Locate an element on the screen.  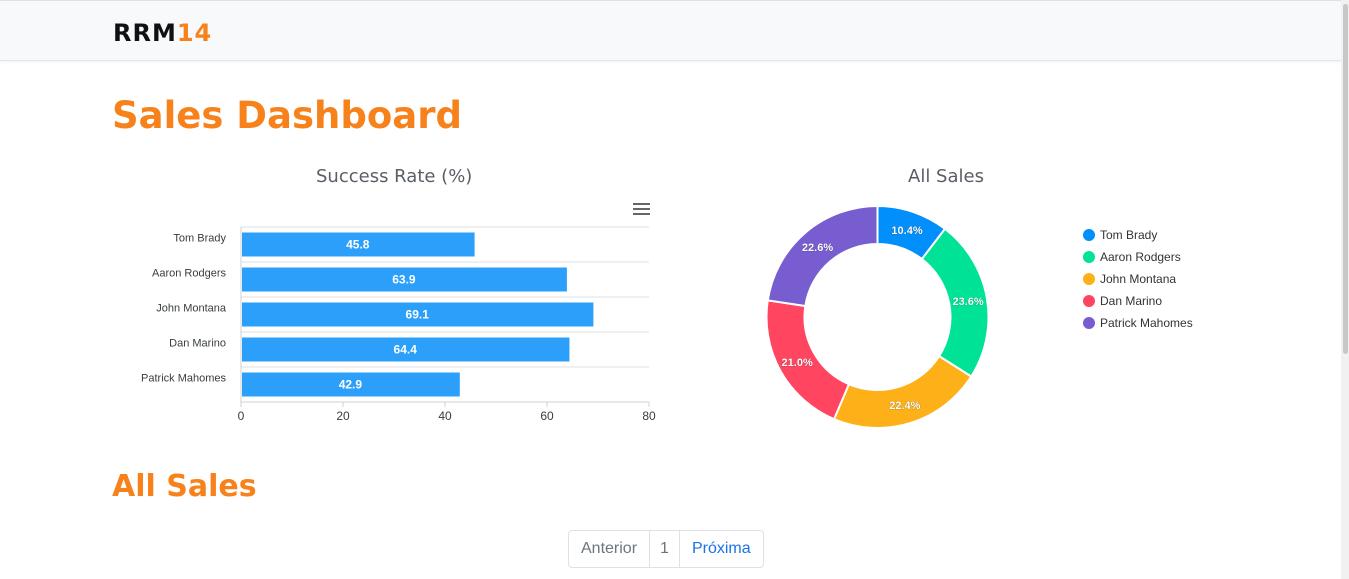
legend-label: Dan Marino is located at coordinates (1131, 301).